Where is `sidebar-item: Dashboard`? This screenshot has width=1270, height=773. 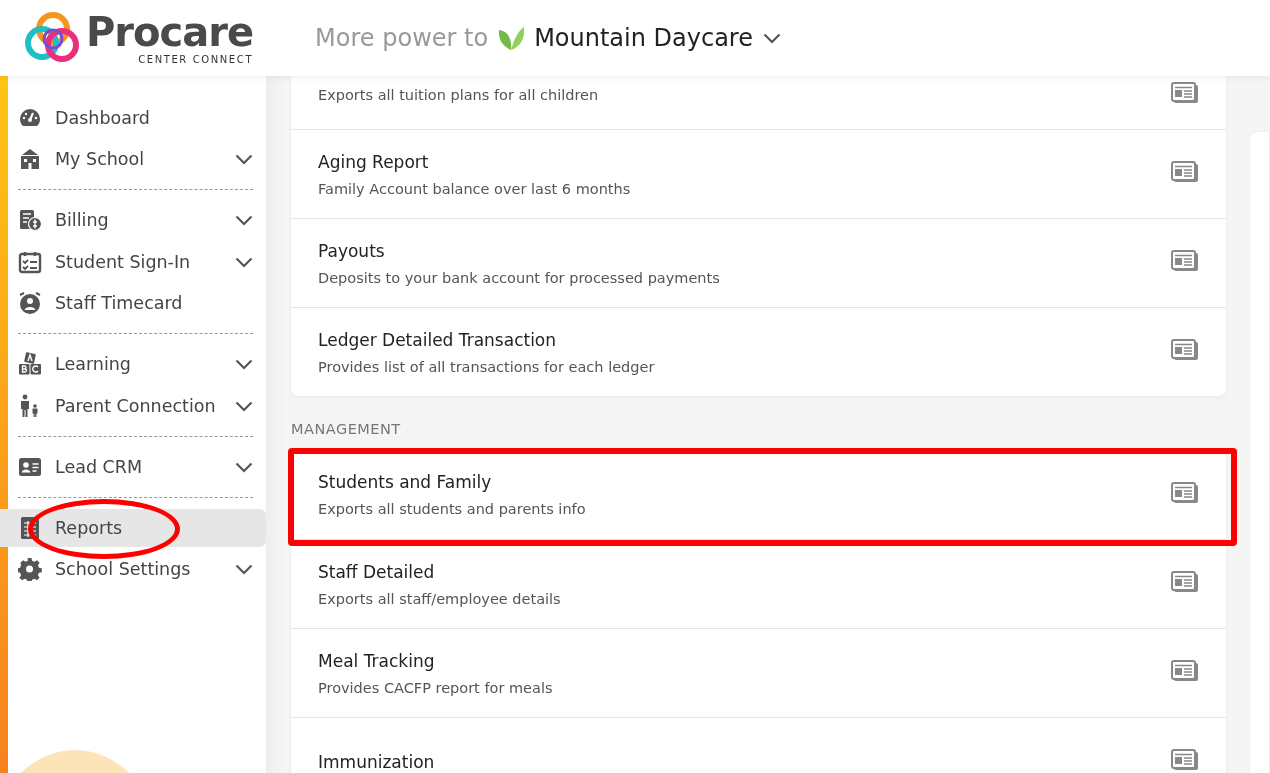 sidebar-item: Dashboard is located at coordinates (133, 117).